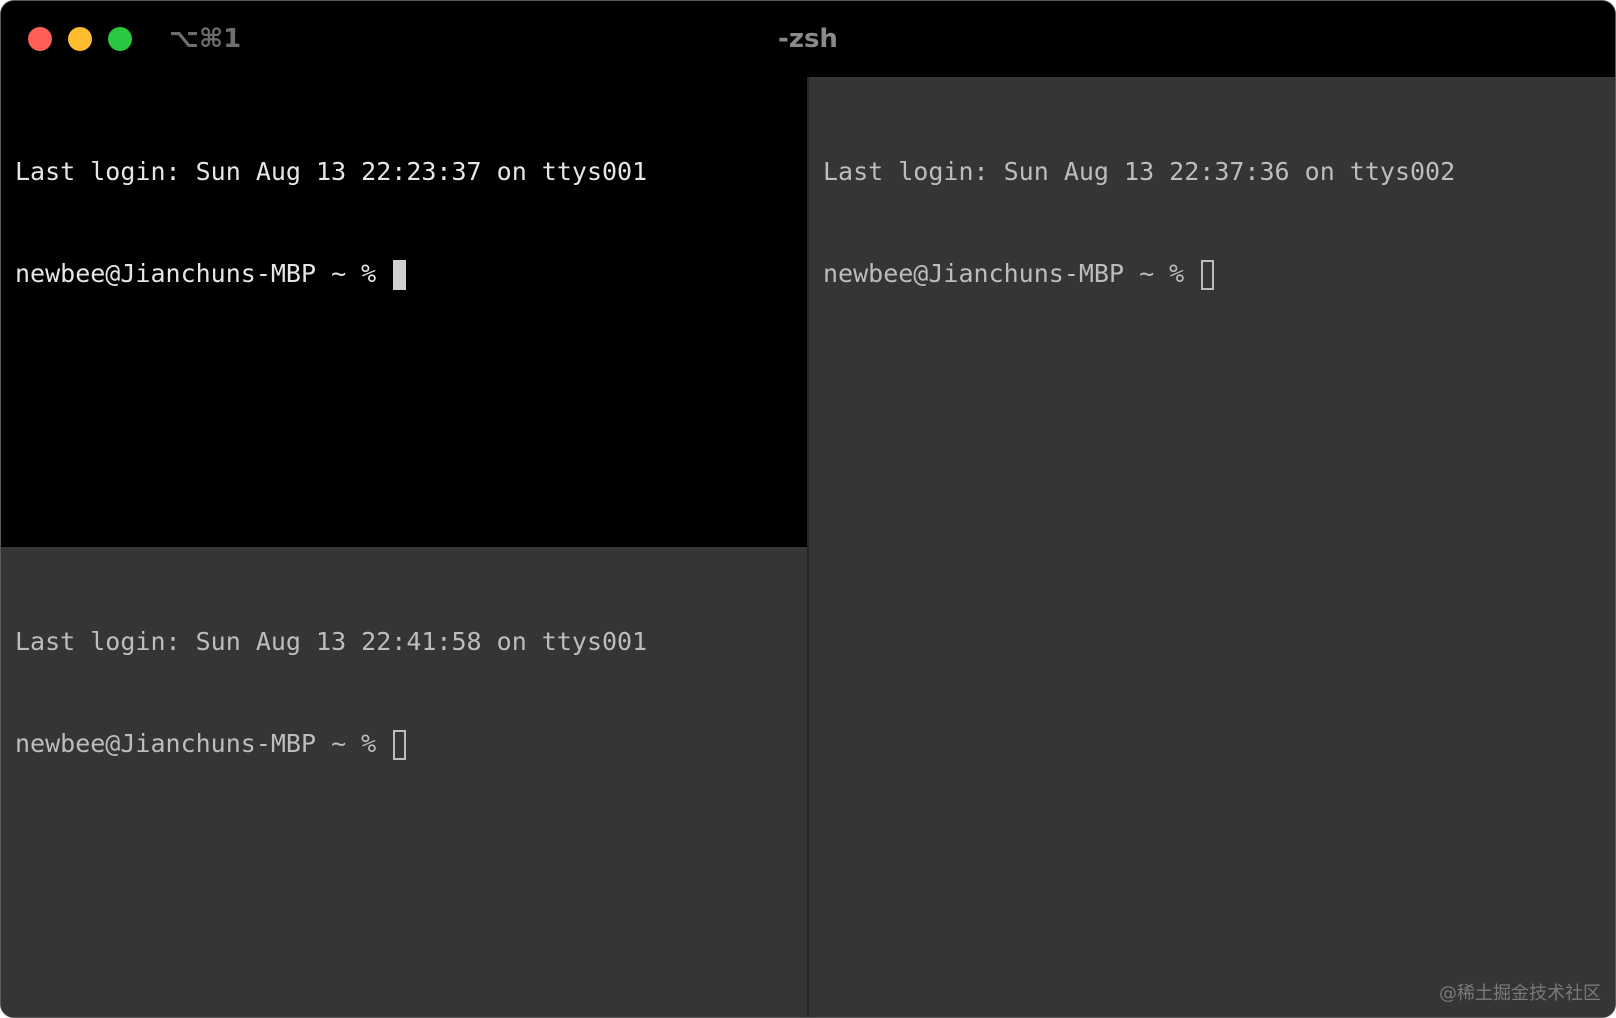  I want to click on title-bar: ⌥⌘1 -zsh, so click(808, 39).